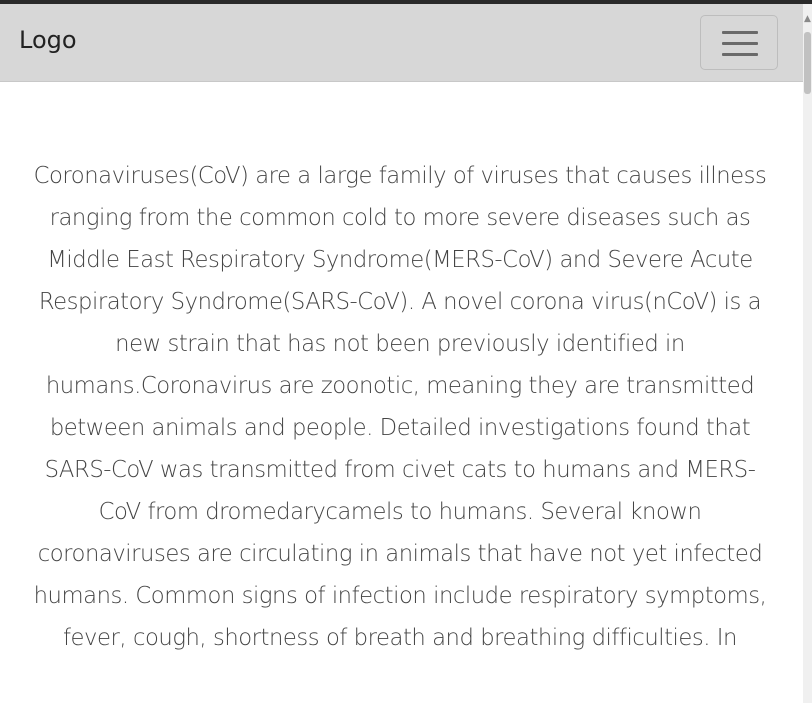 The height and width of the screenshot is (703, 812). I want to click on chevron-up-icon: ▲, so click(807, 19).